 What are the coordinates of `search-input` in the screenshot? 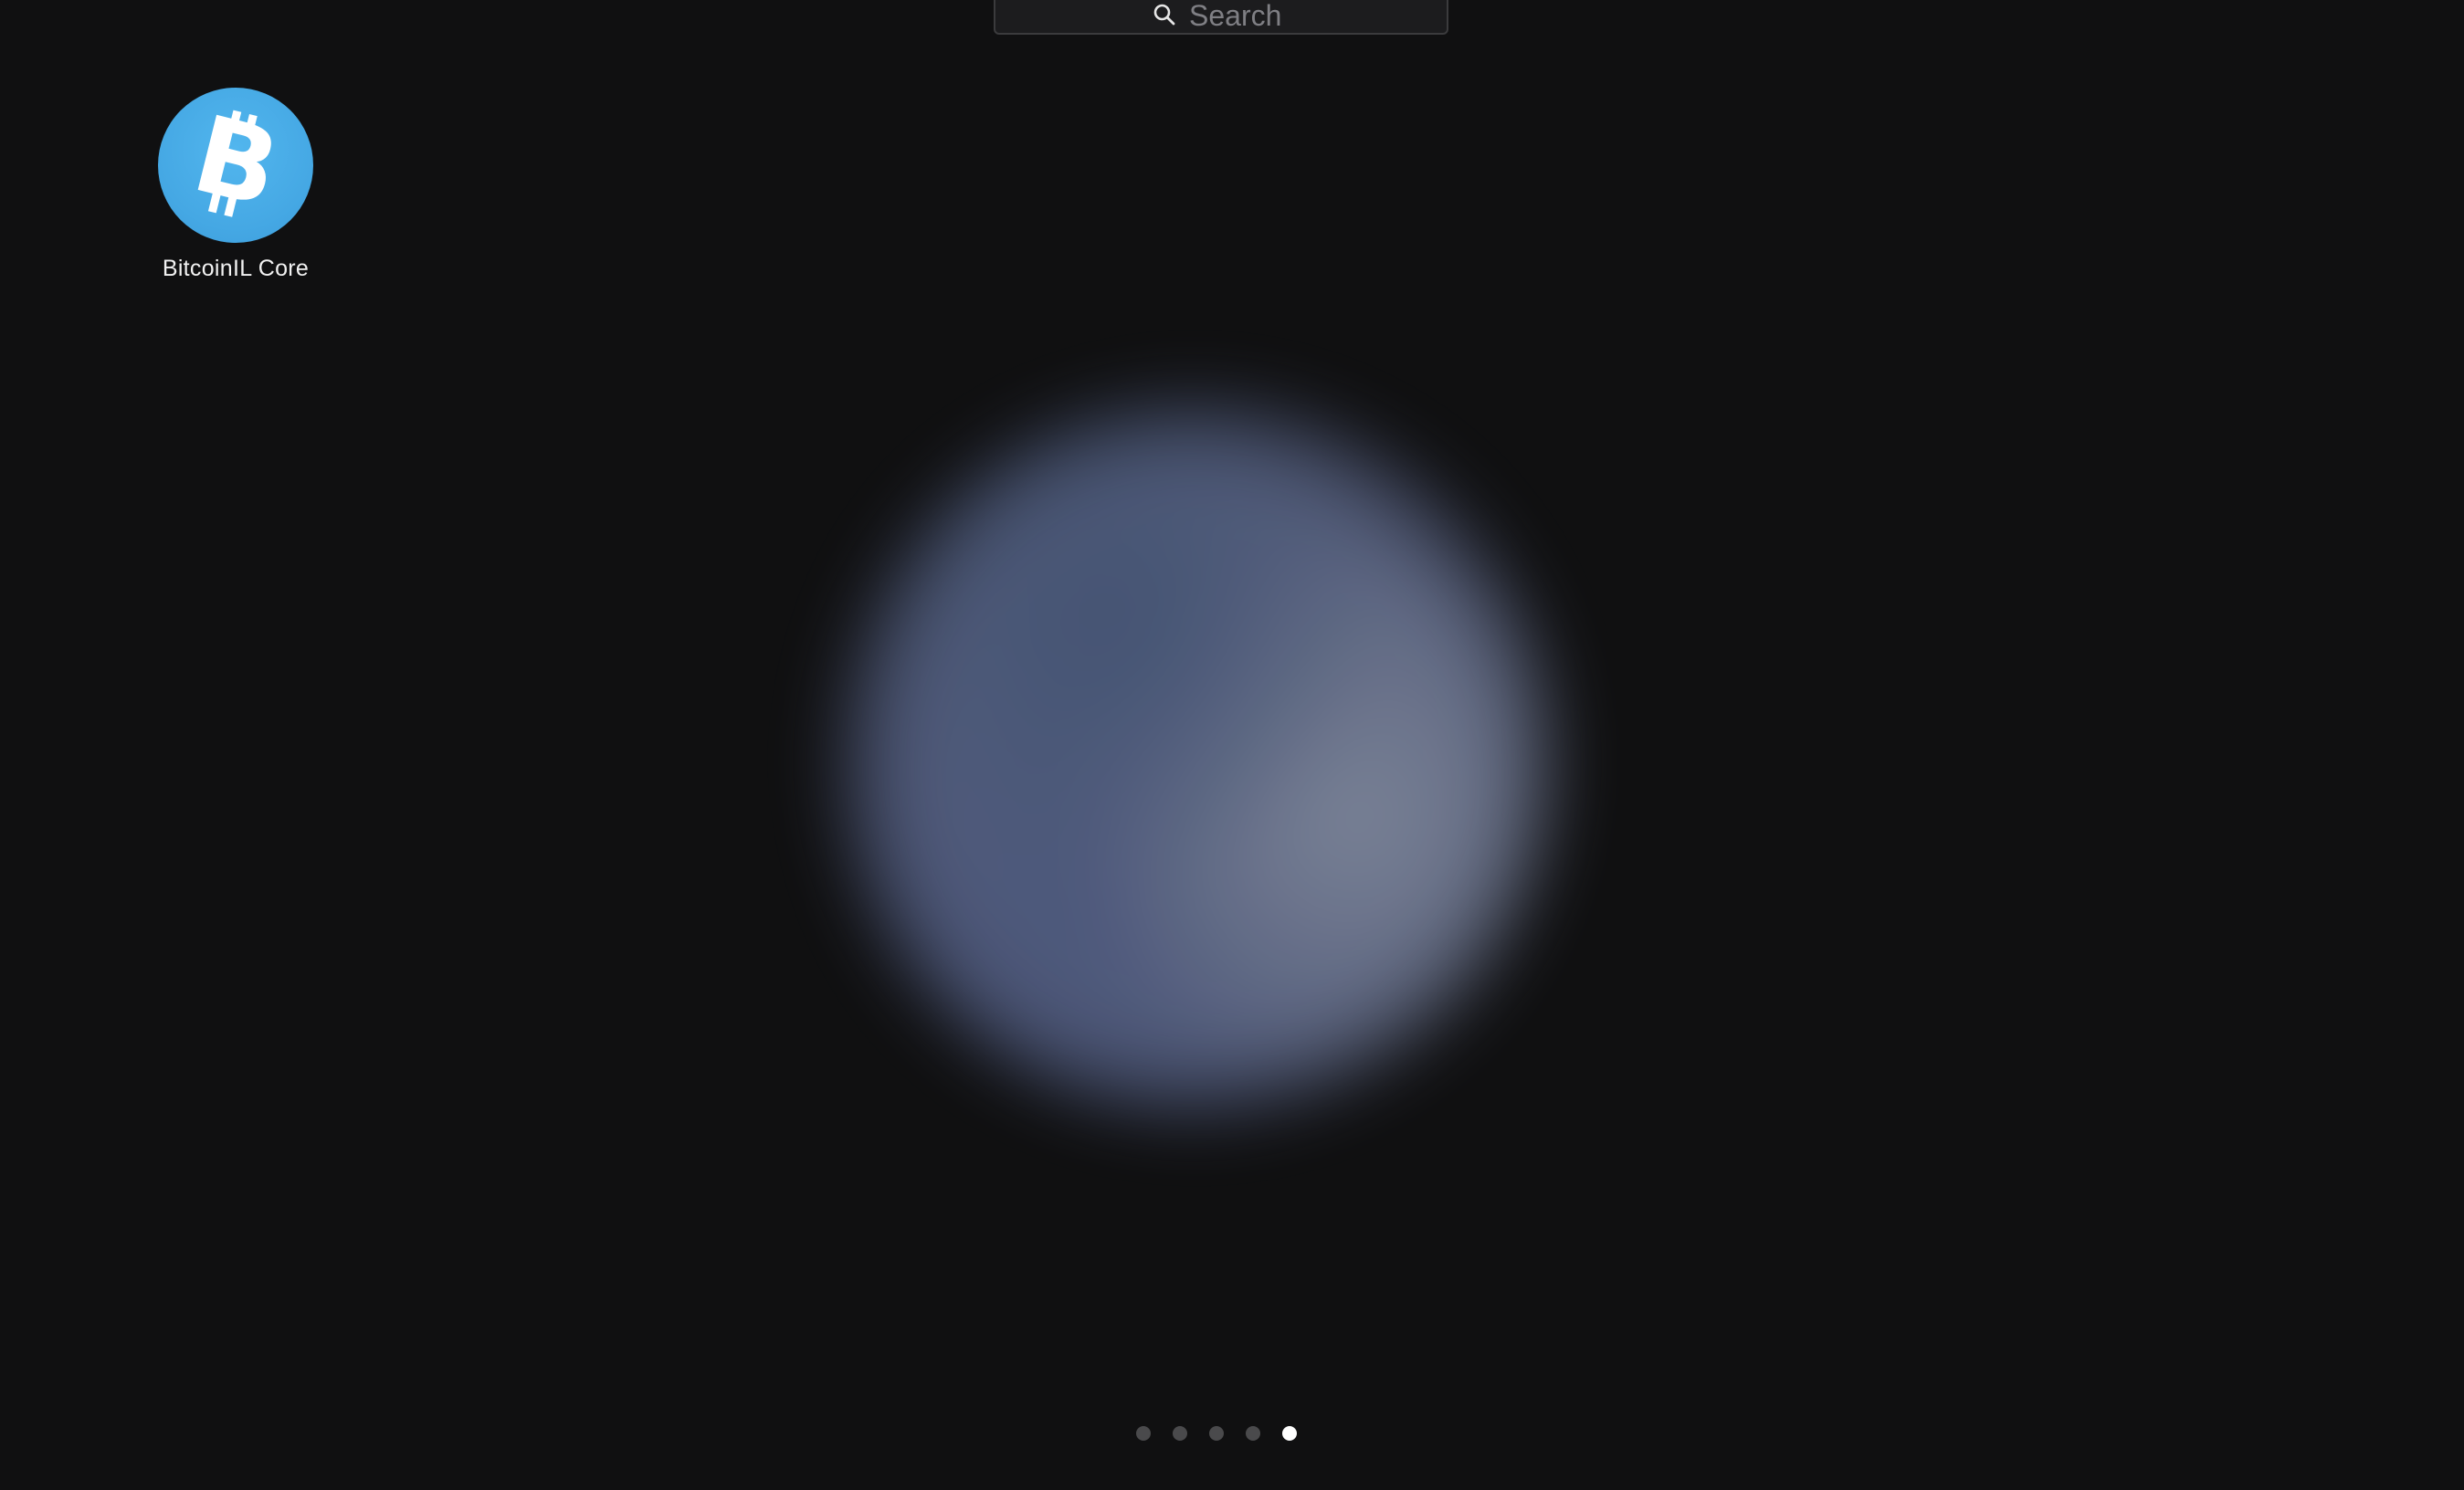 It's located at (1240, 16).